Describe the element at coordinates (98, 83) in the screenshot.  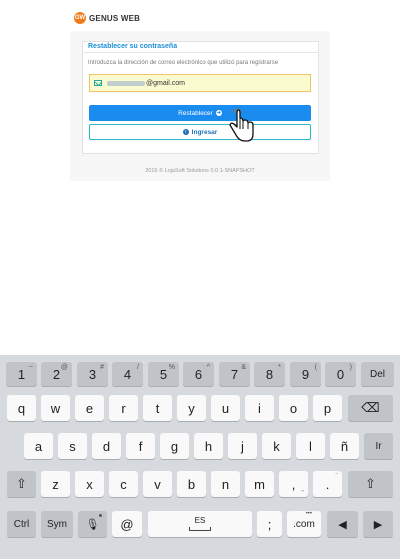
I see `envelope-icon` at that location.